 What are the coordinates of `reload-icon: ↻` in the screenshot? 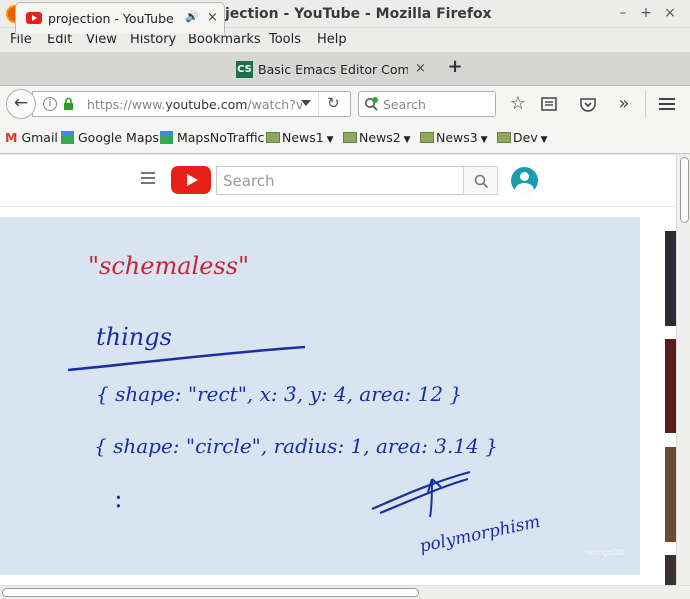 It's located at (333, 103).